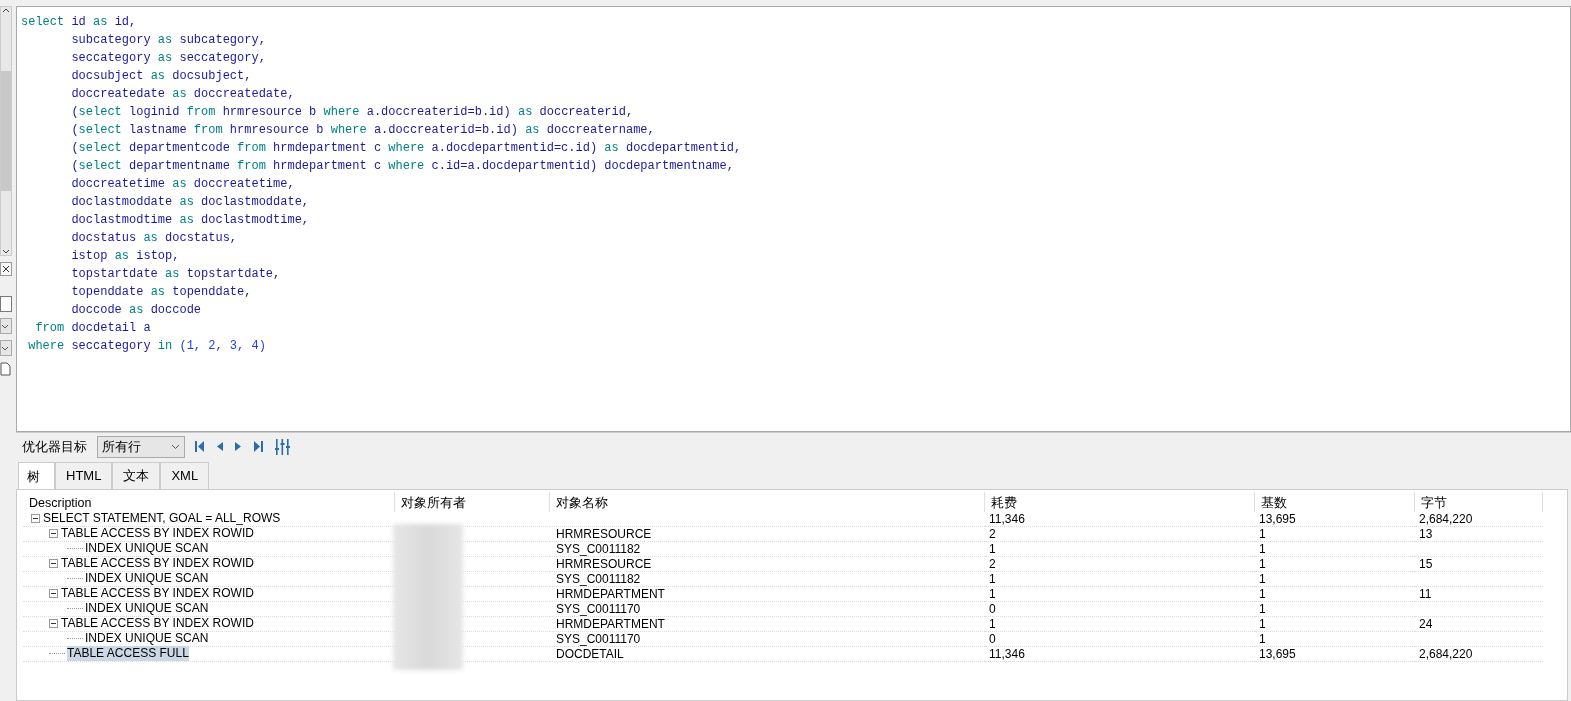 The width and height of the screenshot is (1571, 701). What do you see at coordinates (6, 269) in the screenshot?
I see `close-icon` at bounding box center [6, 269].